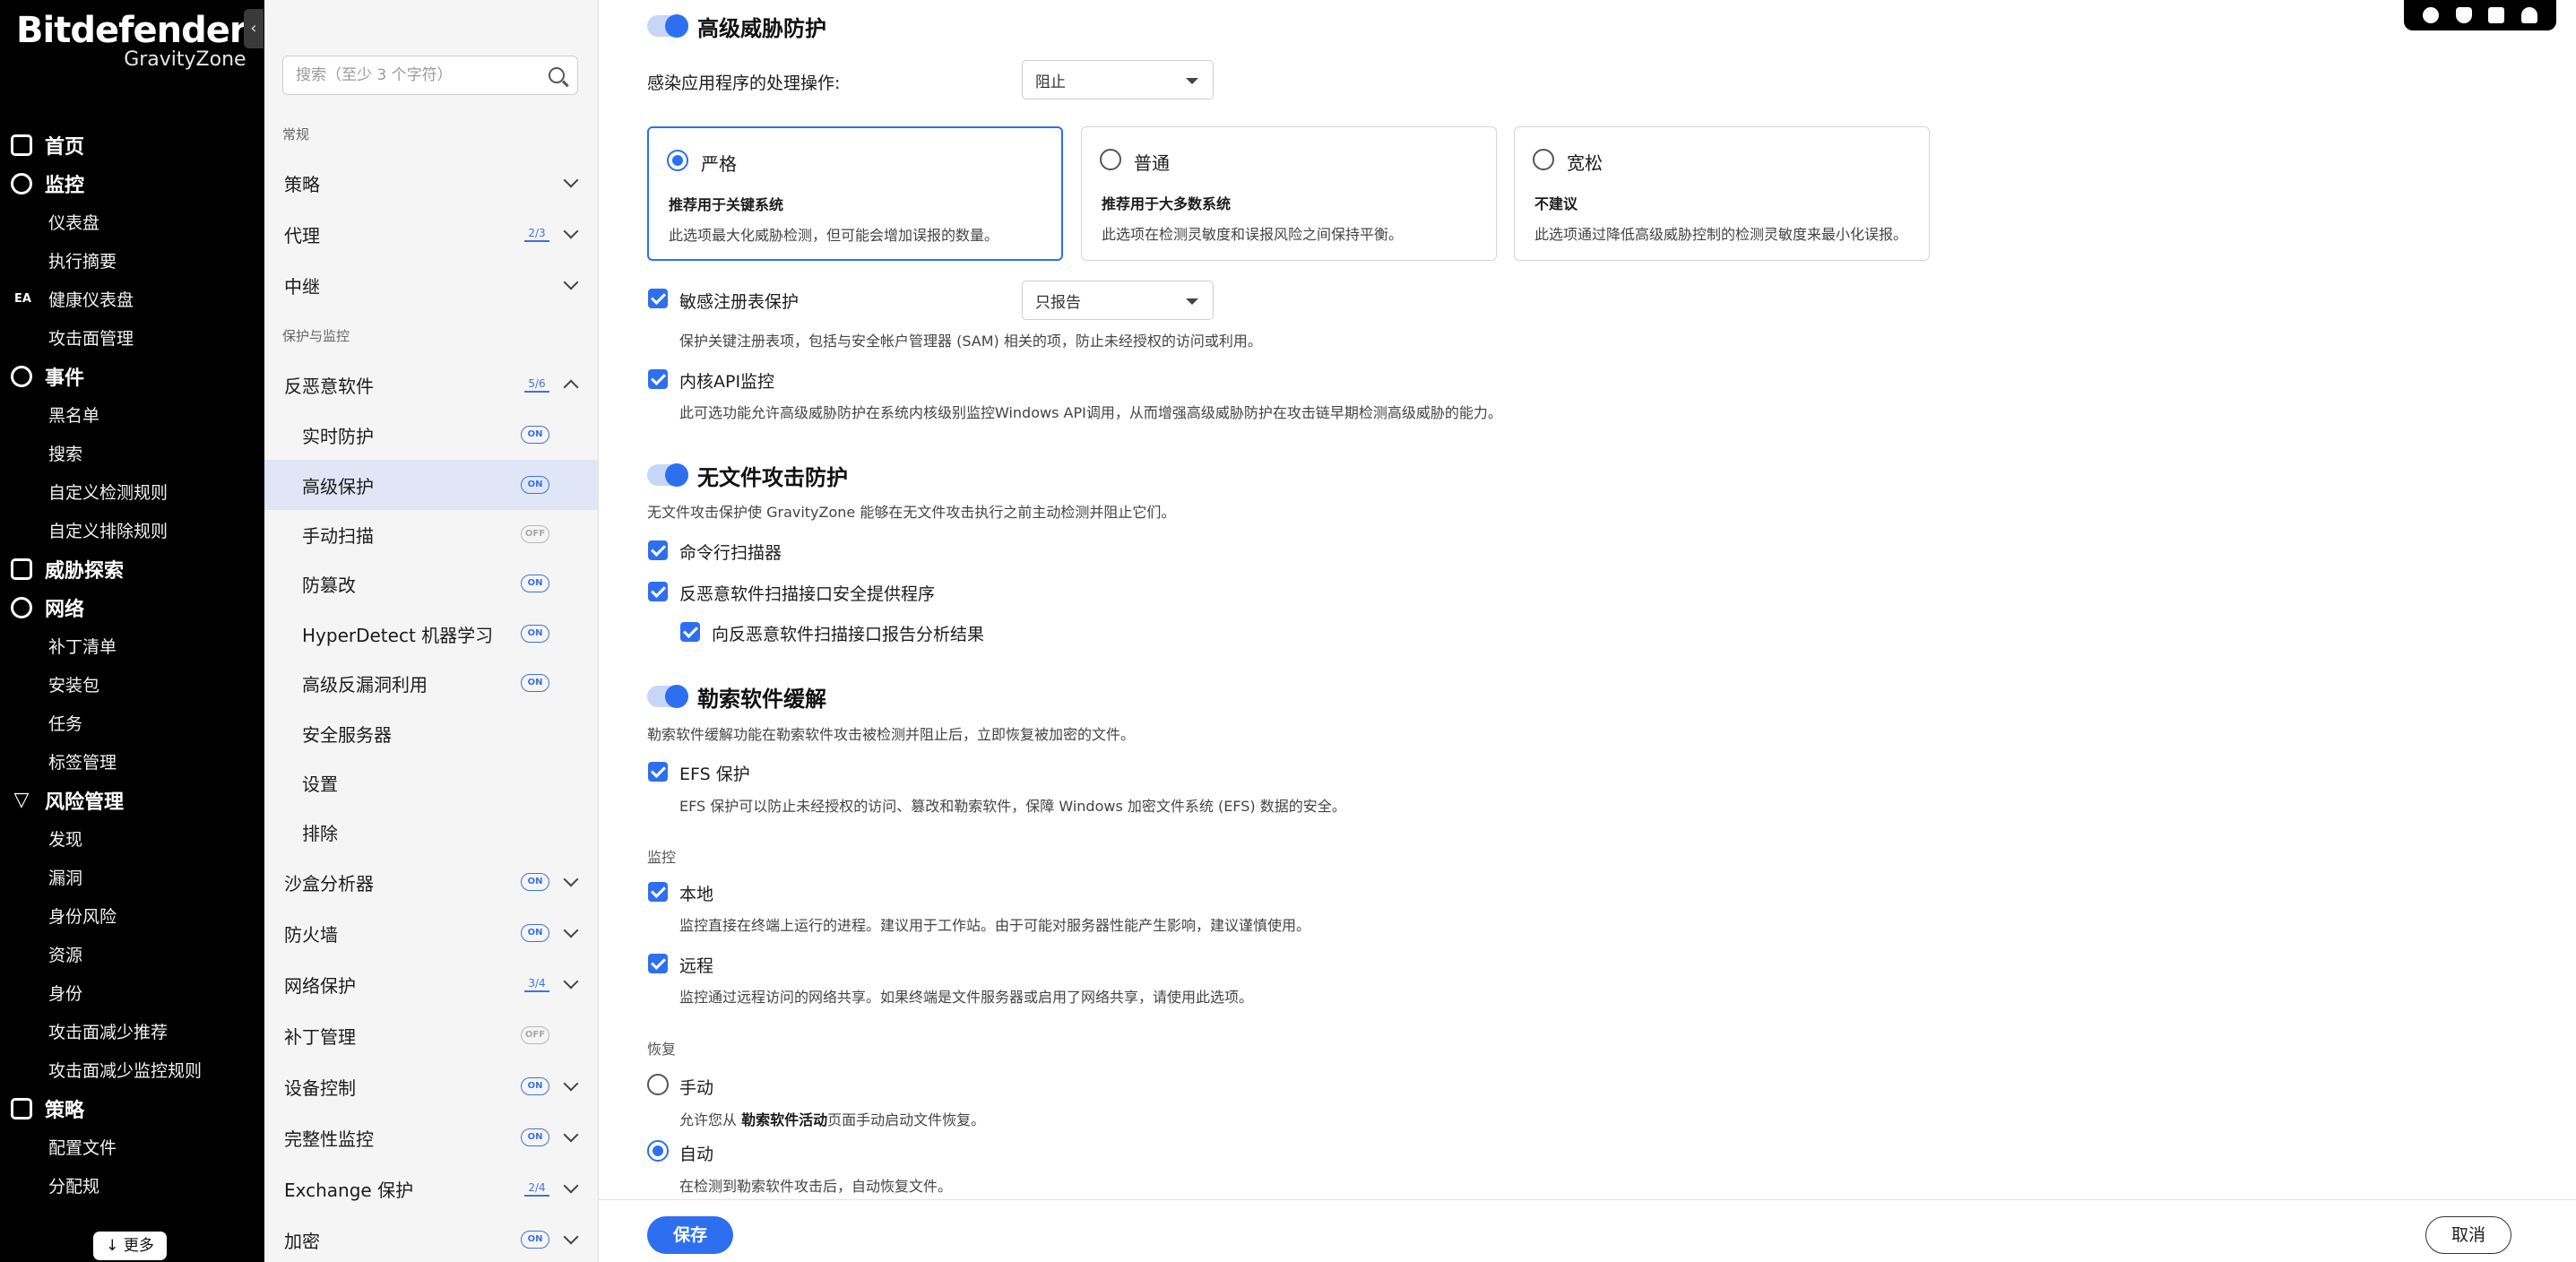 The height and width of the screenshot is (1262, 2576). What do you see at coordinates (658, 299) in the screenshot?
I see `registry-protection-checkbox` at bounding box center [658, 299].